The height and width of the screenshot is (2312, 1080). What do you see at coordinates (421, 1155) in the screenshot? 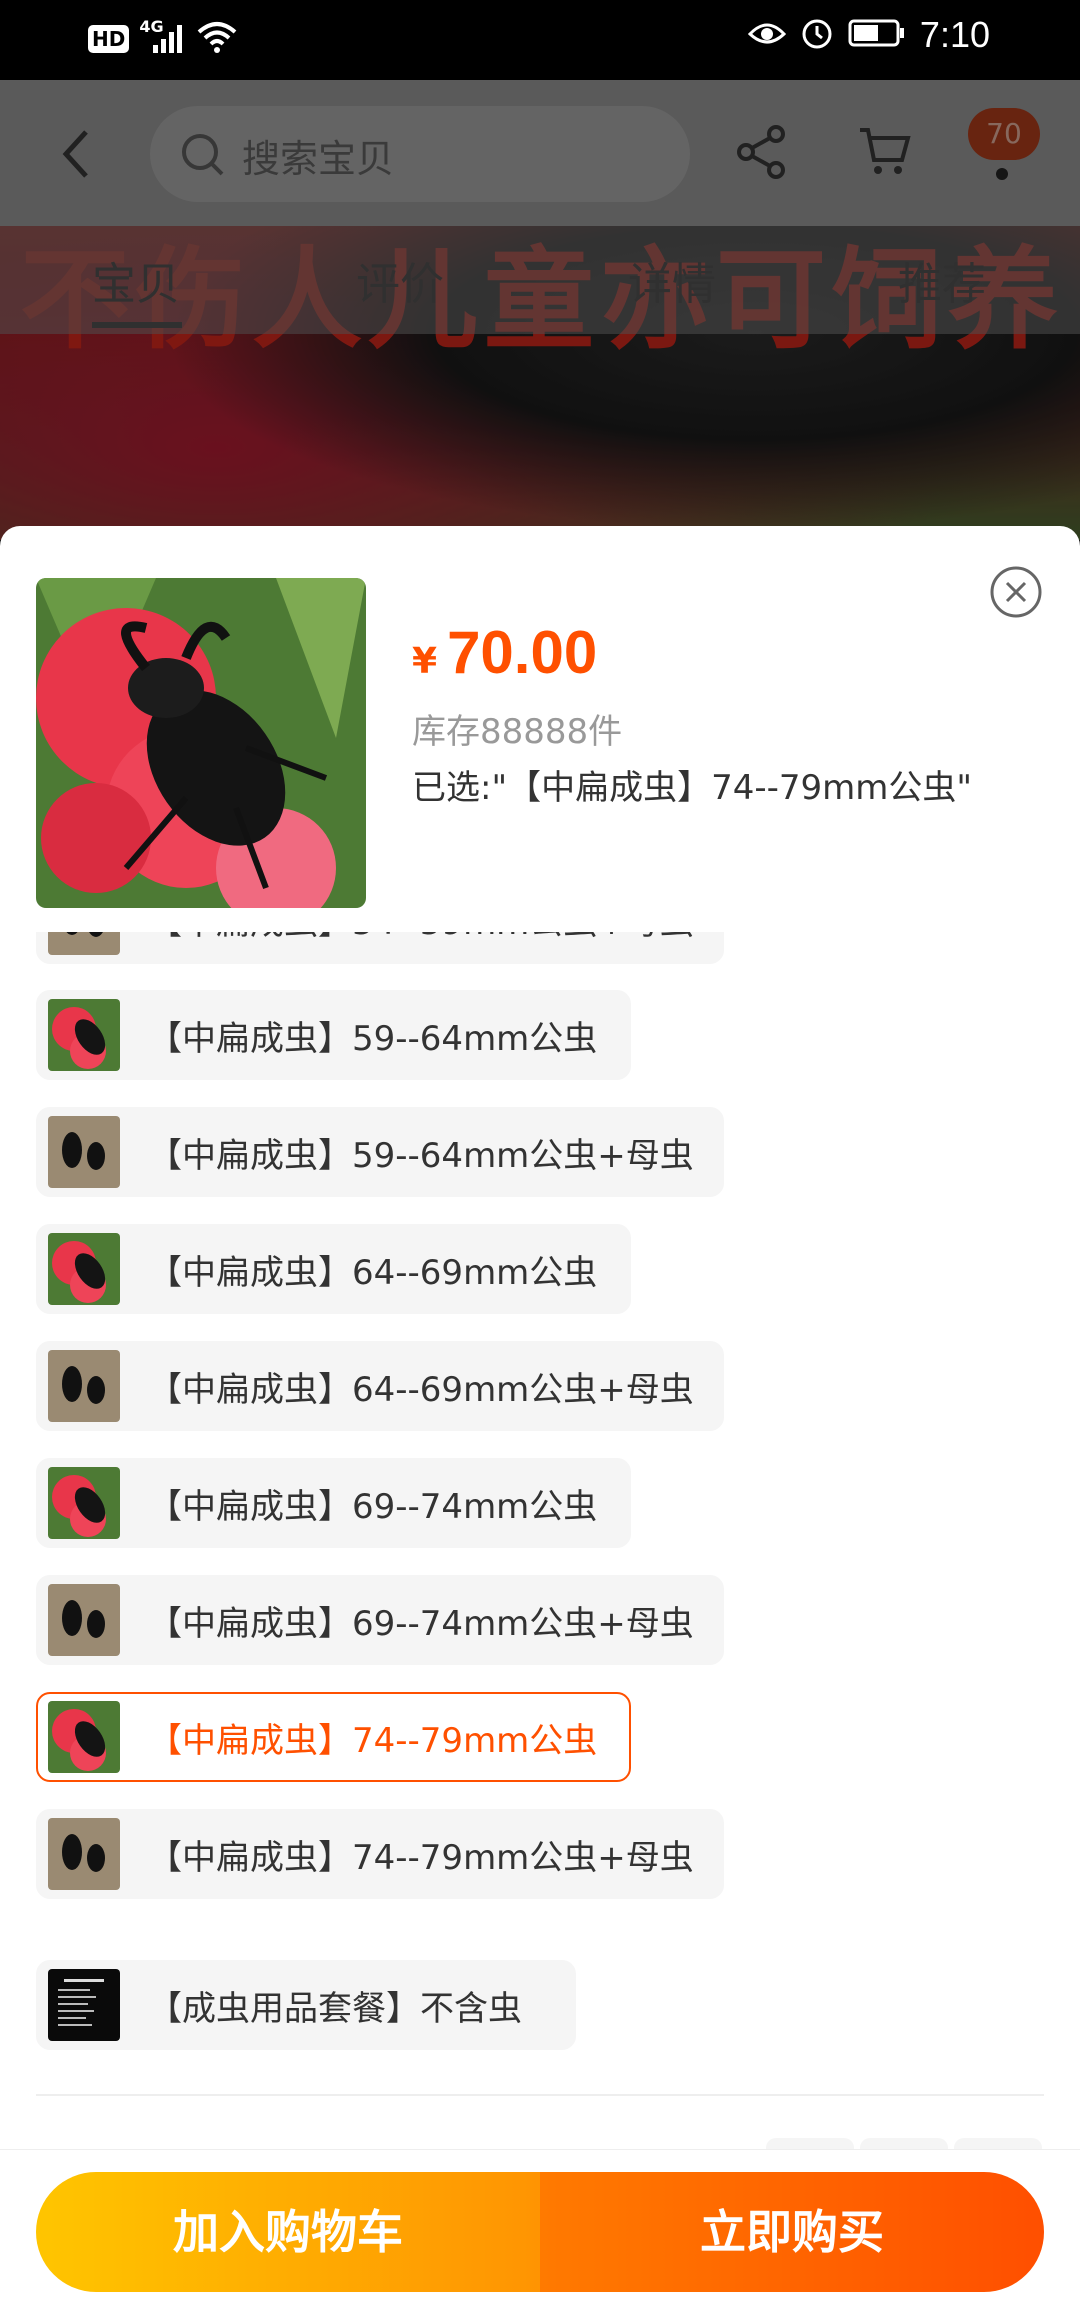
I see `option-label: 【中扁成虫】59--64mm公虫+母虫` at bounding box center [421, 1155].